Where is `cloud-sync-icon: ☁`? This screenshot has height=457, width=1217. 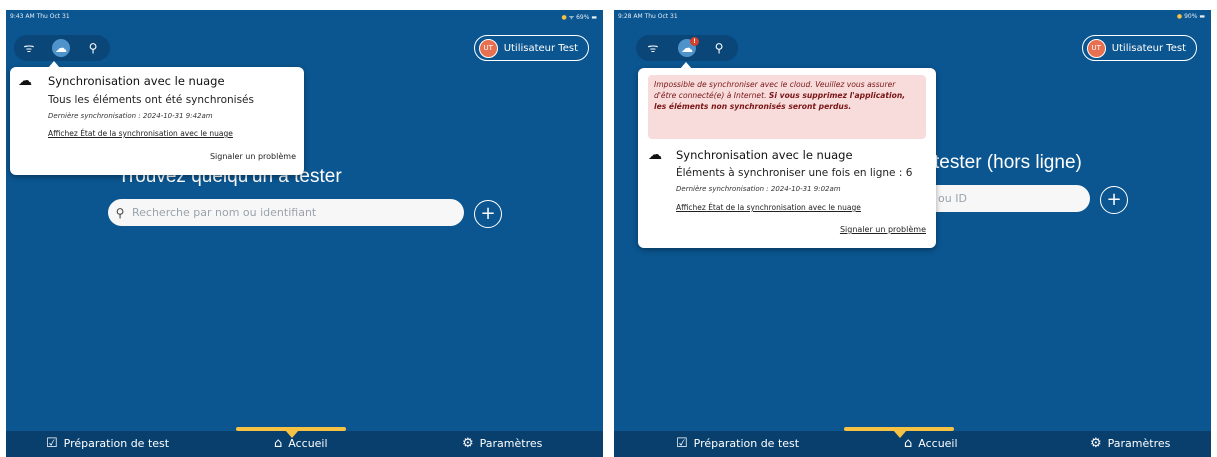
cloud-sync-icon: ☁ is located at coordinates (61, 48).